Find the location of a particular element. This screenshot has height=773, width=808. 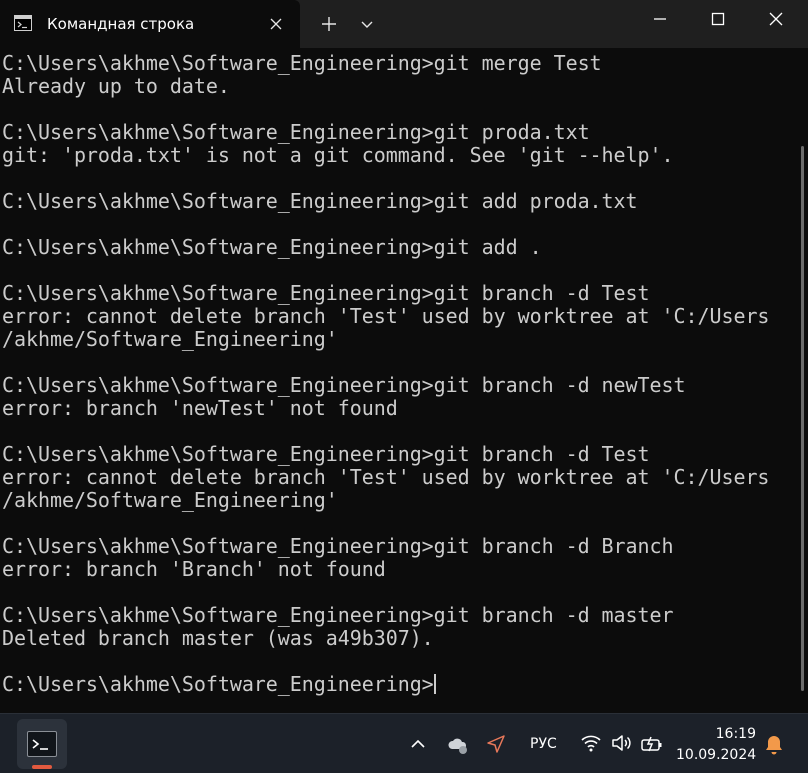

volume-button is located at coordinates (622, 743).